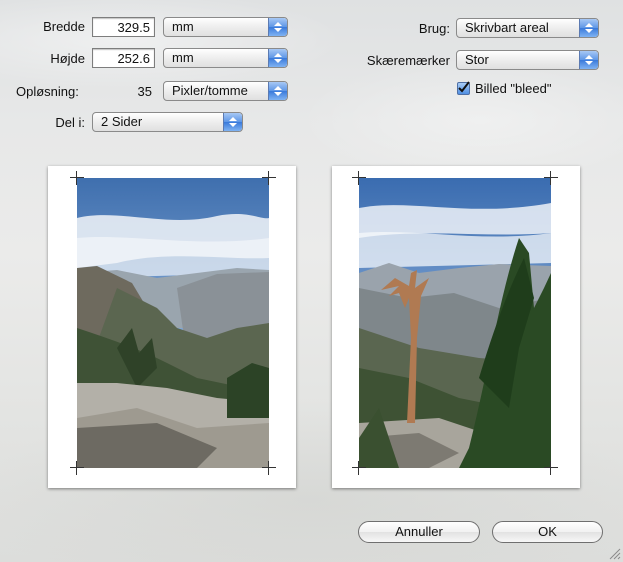  Describe the element at coordinates (210, 90) in the screenshot. I see `resolution-unit-value: Pixler/tomme` at that location.